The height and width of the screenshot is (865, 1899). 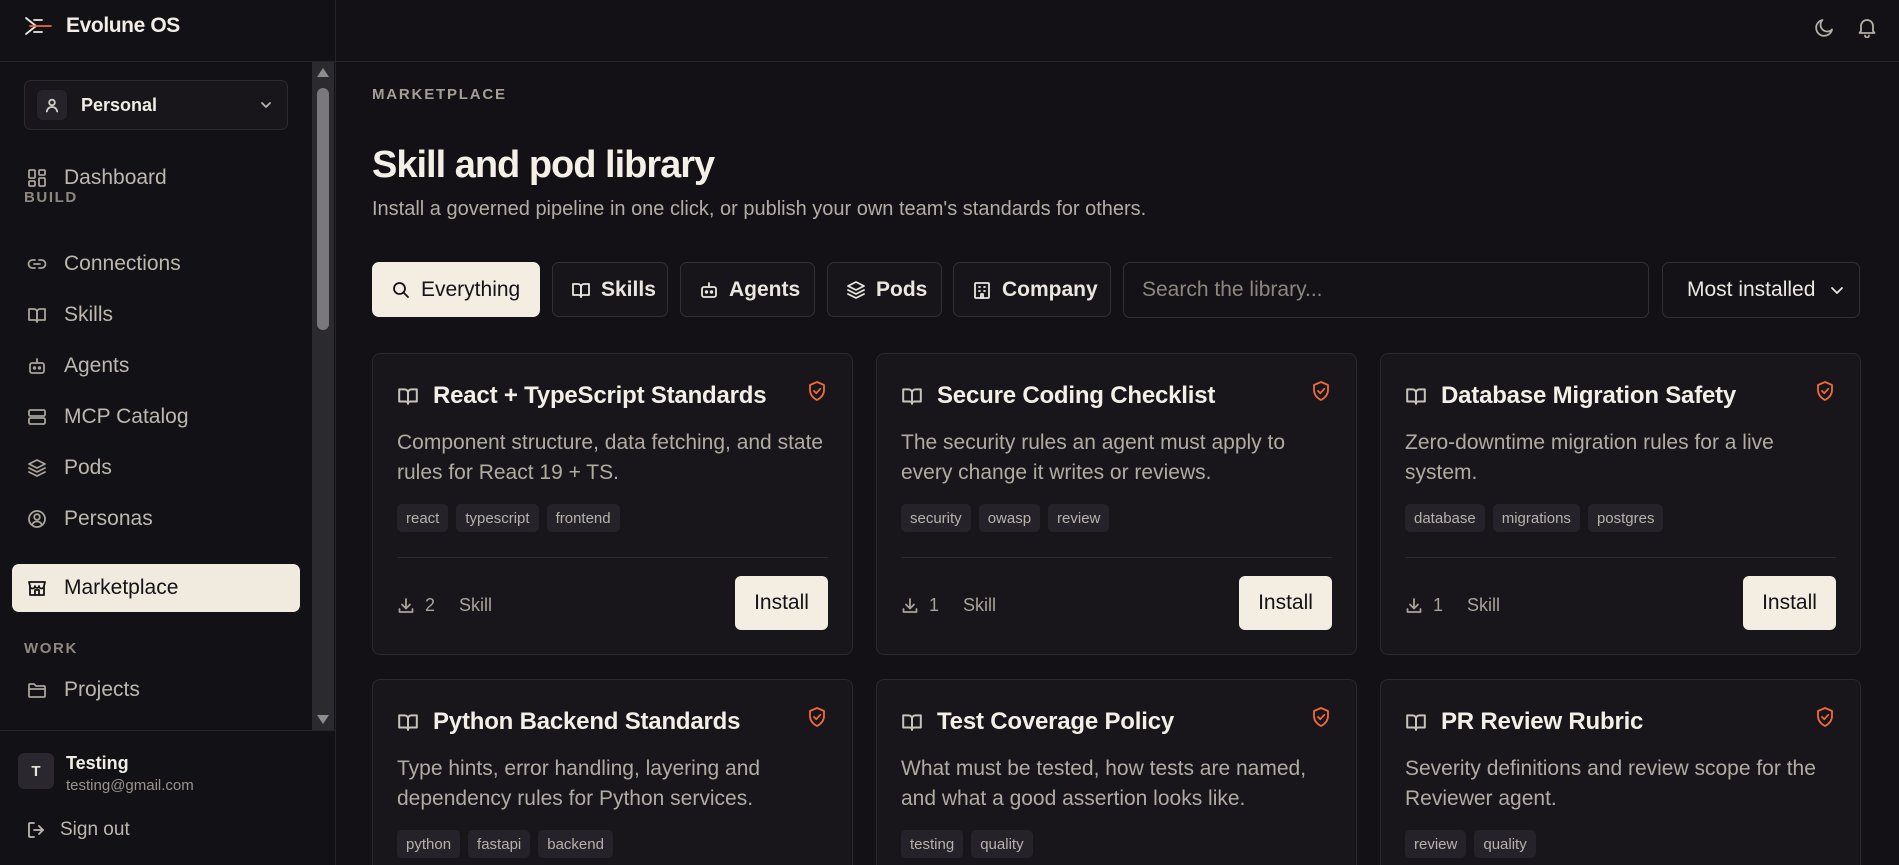 I want to click on card-title: Test Coverage Policy, so click(x=1055, y=721).